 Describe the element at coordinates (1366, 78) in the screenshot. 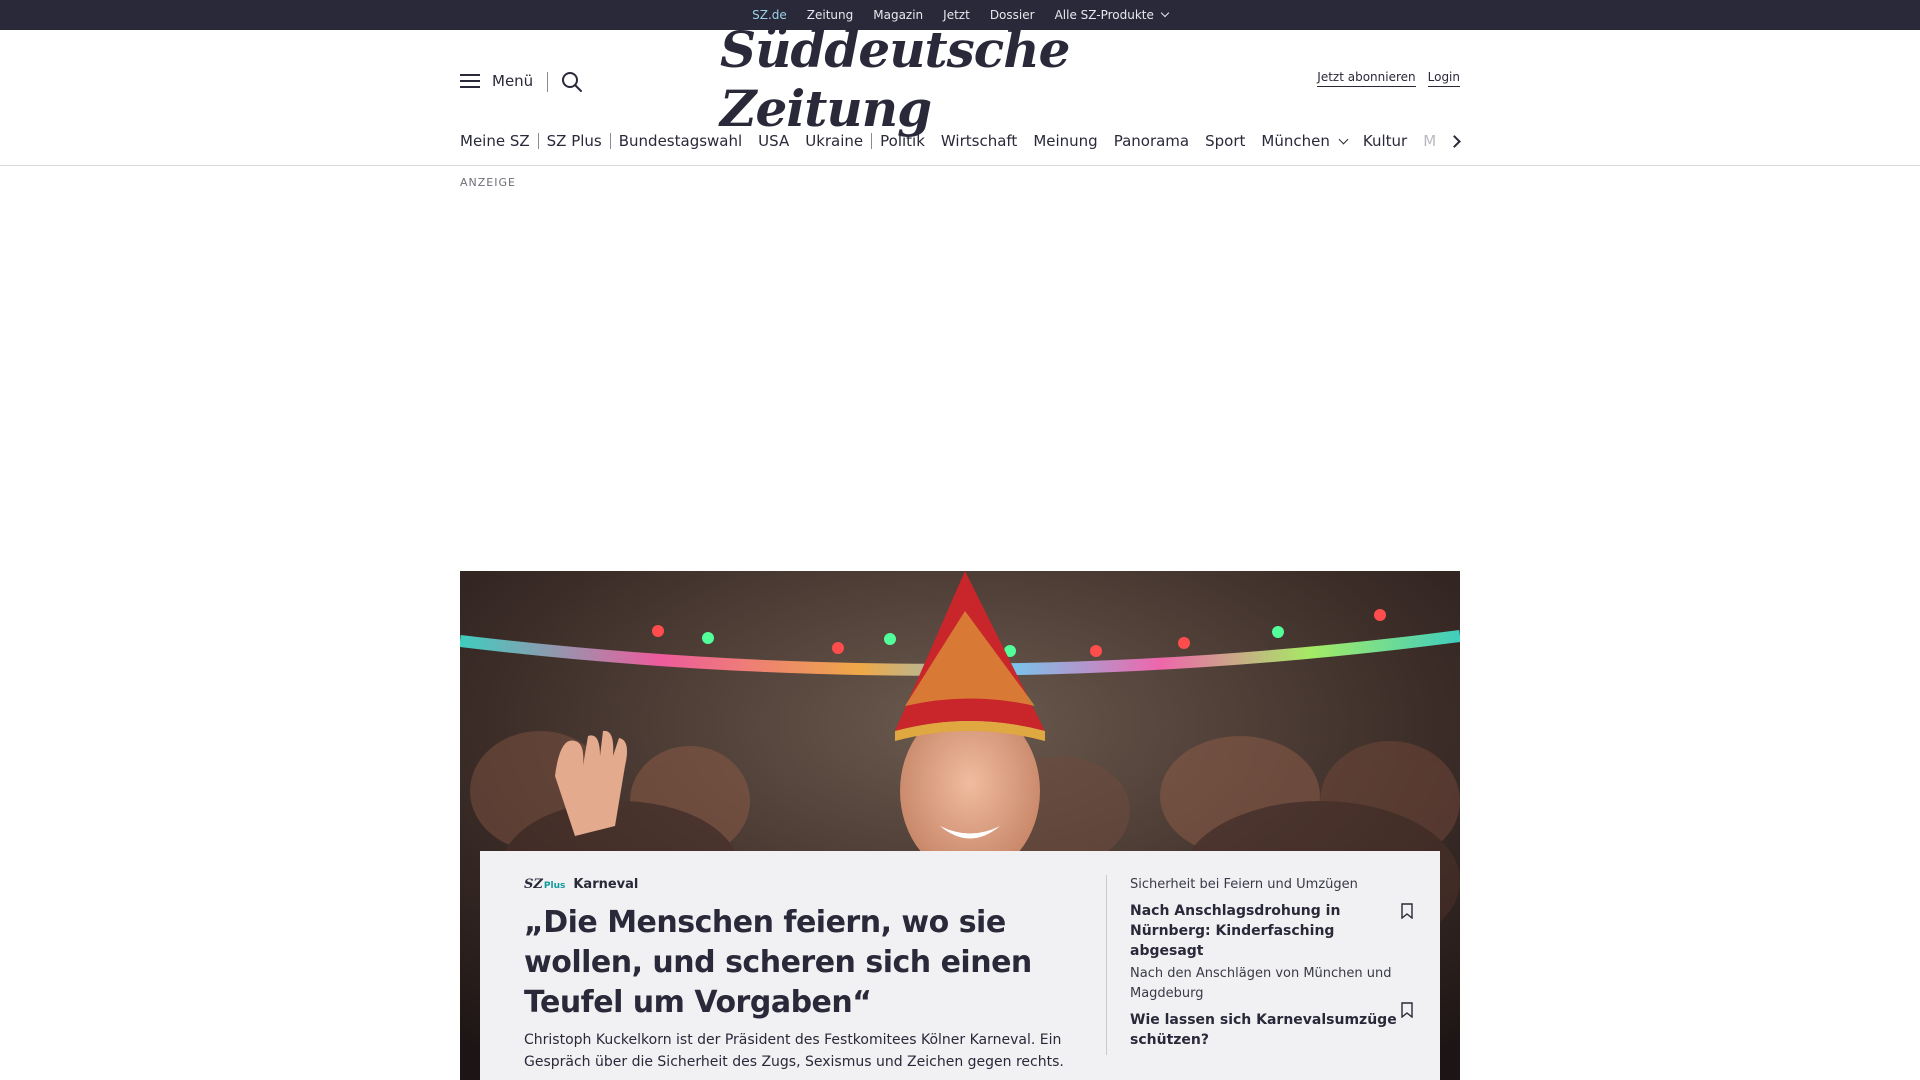

I see `subscribe-link: Jetzt abonnieren` at that location.